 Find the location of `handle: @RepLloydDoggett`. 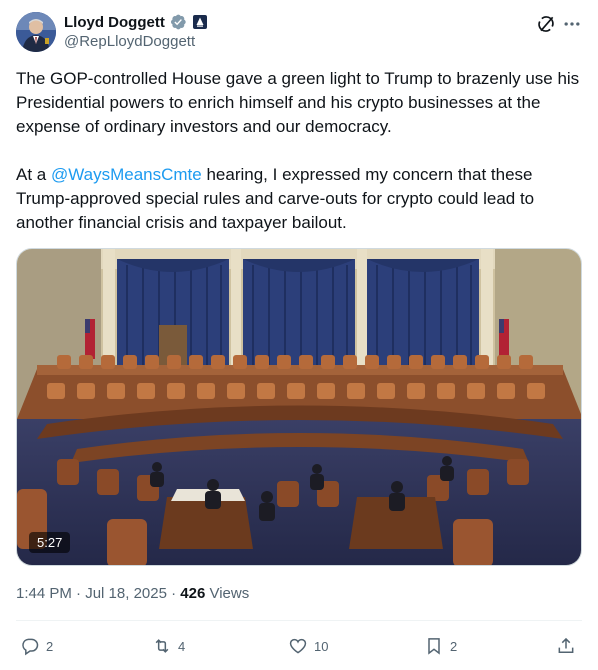

handle: @RepLloydDoggett is located at coordinates (136, 41).